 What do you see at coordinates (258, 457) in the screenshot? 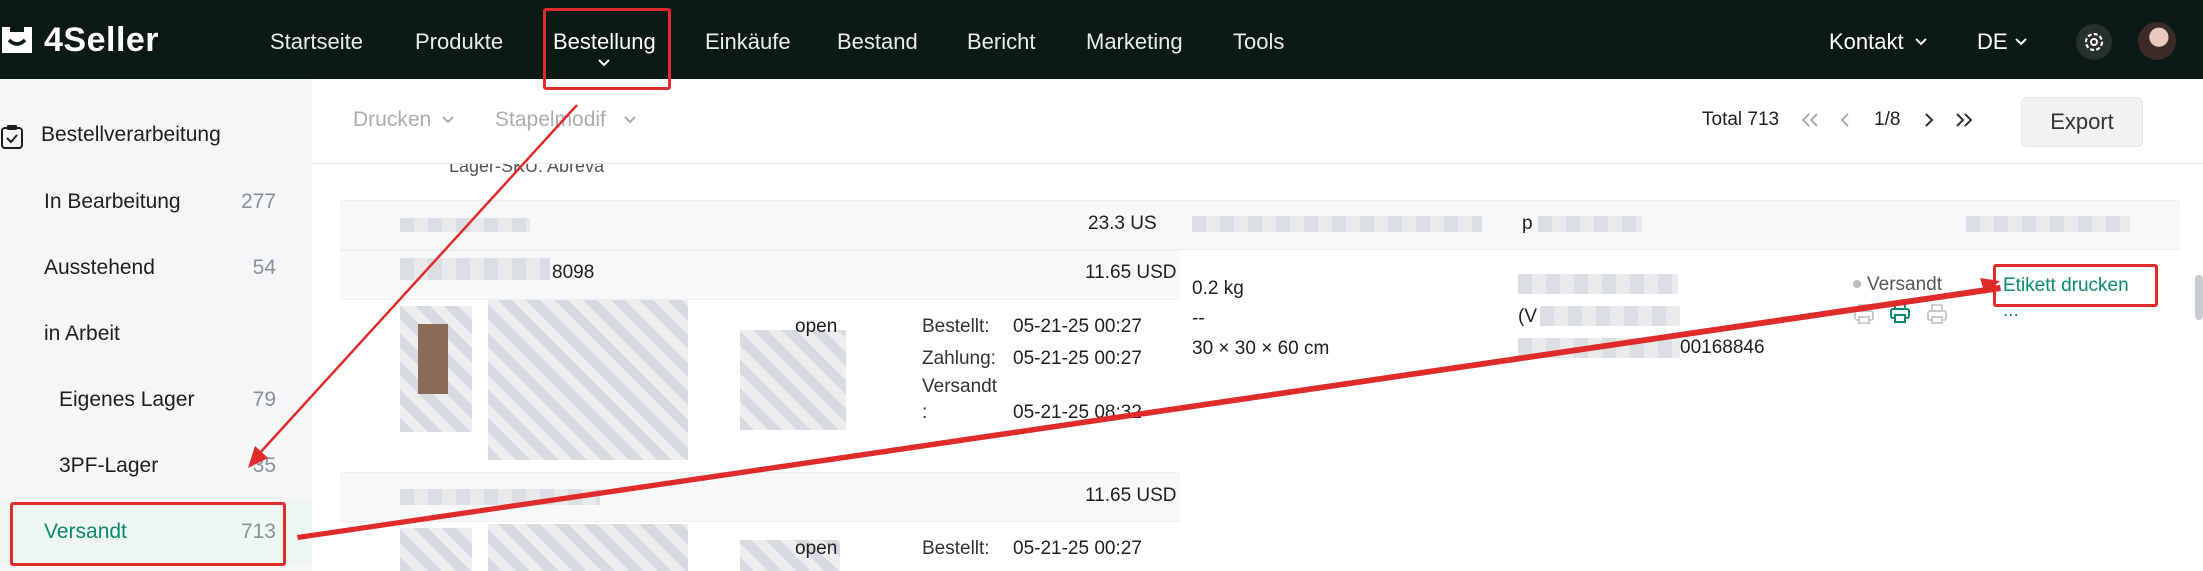
I see `annotation-arrowhead` at bounding box center [258, 457].